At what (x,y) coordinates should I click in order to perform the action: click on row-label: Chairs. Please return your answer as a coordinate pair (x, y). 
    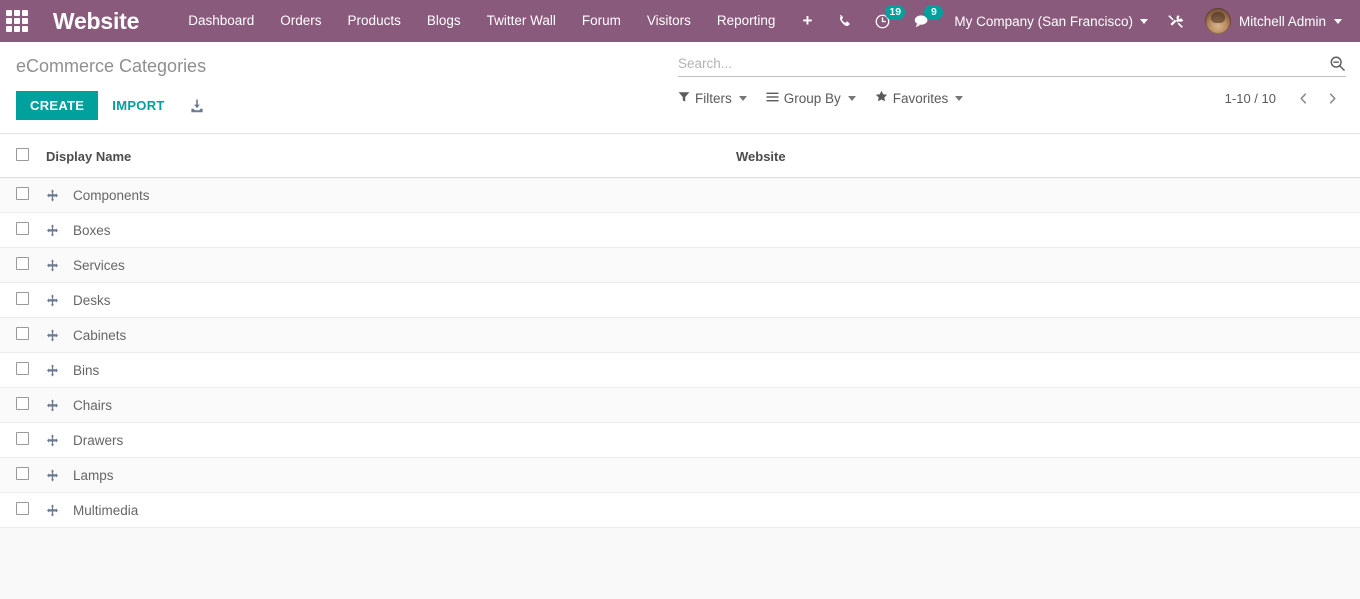
    Looking at the image, I should click on (93, 405).